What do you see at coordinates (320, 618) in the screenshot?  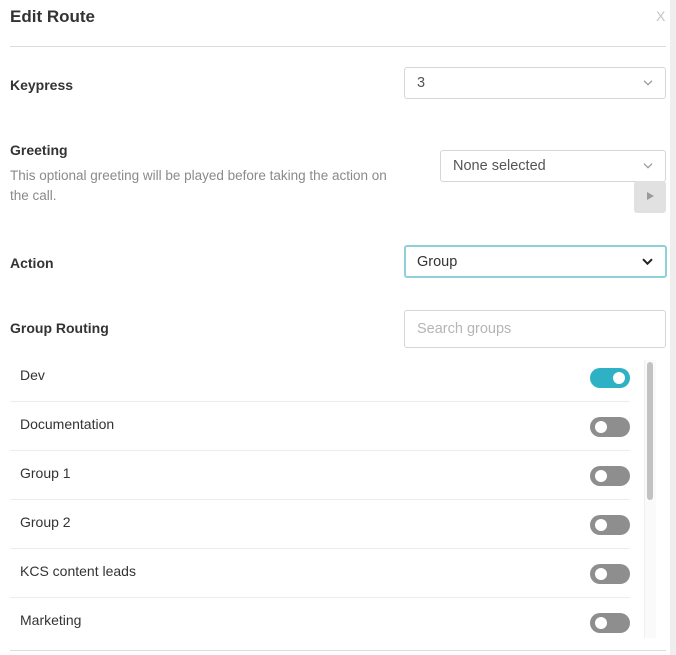 I see `list-item: Marketing` at bounding box center [320, 618].